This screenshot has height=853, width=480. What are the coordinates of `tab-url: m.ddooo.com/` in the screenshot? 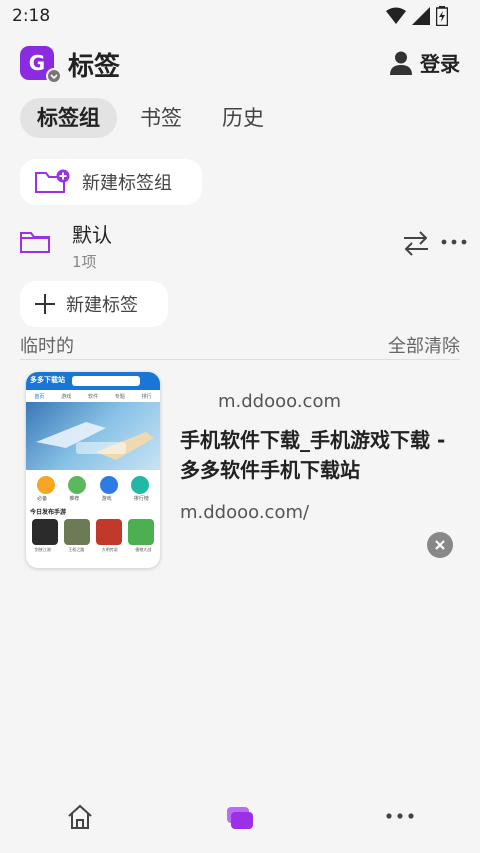 It's located at (245, 512).